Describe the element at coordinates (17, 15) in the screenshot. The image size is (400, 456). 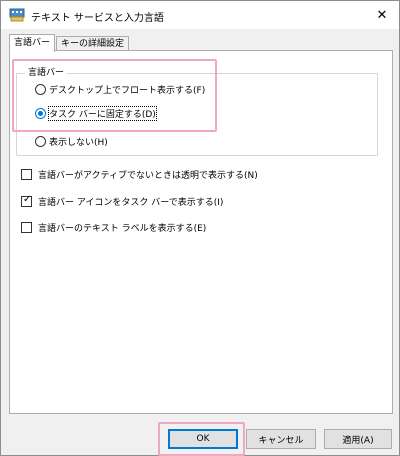
I see `keyboard-icon` at that location.